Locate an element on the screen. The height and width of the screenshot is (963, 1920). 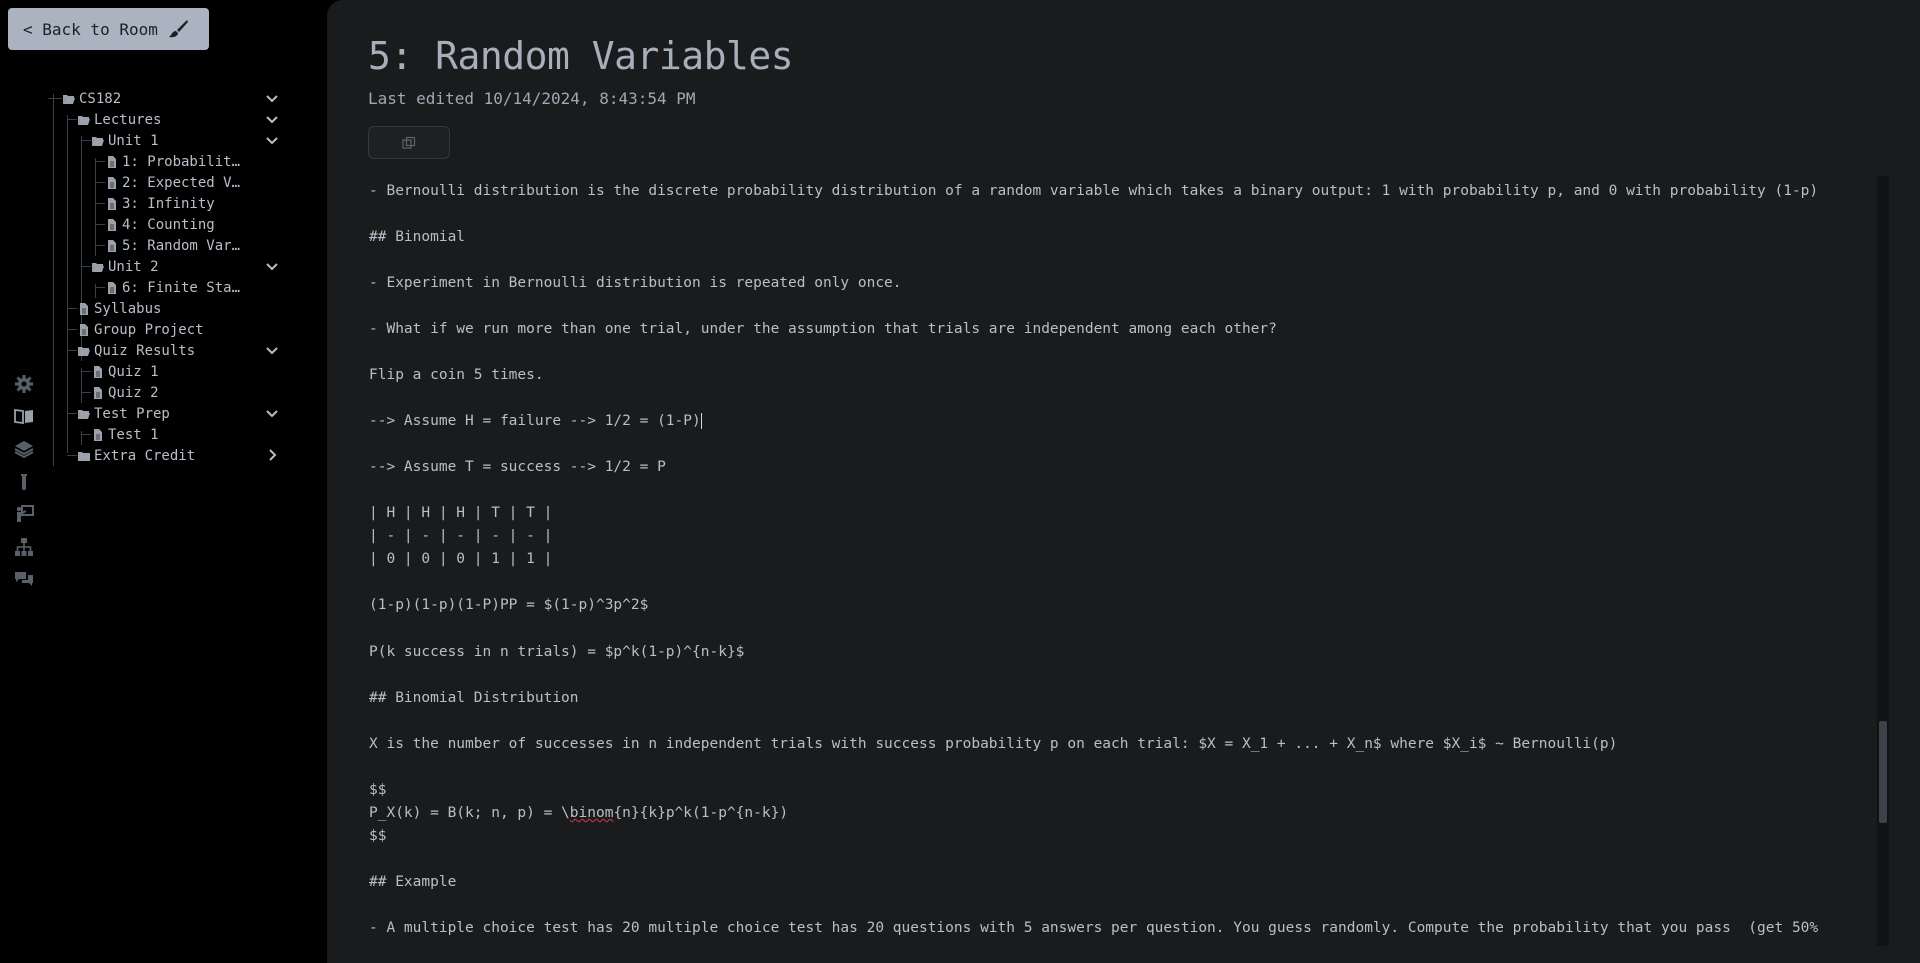
copy-icon is located at coordinates (409, 142).